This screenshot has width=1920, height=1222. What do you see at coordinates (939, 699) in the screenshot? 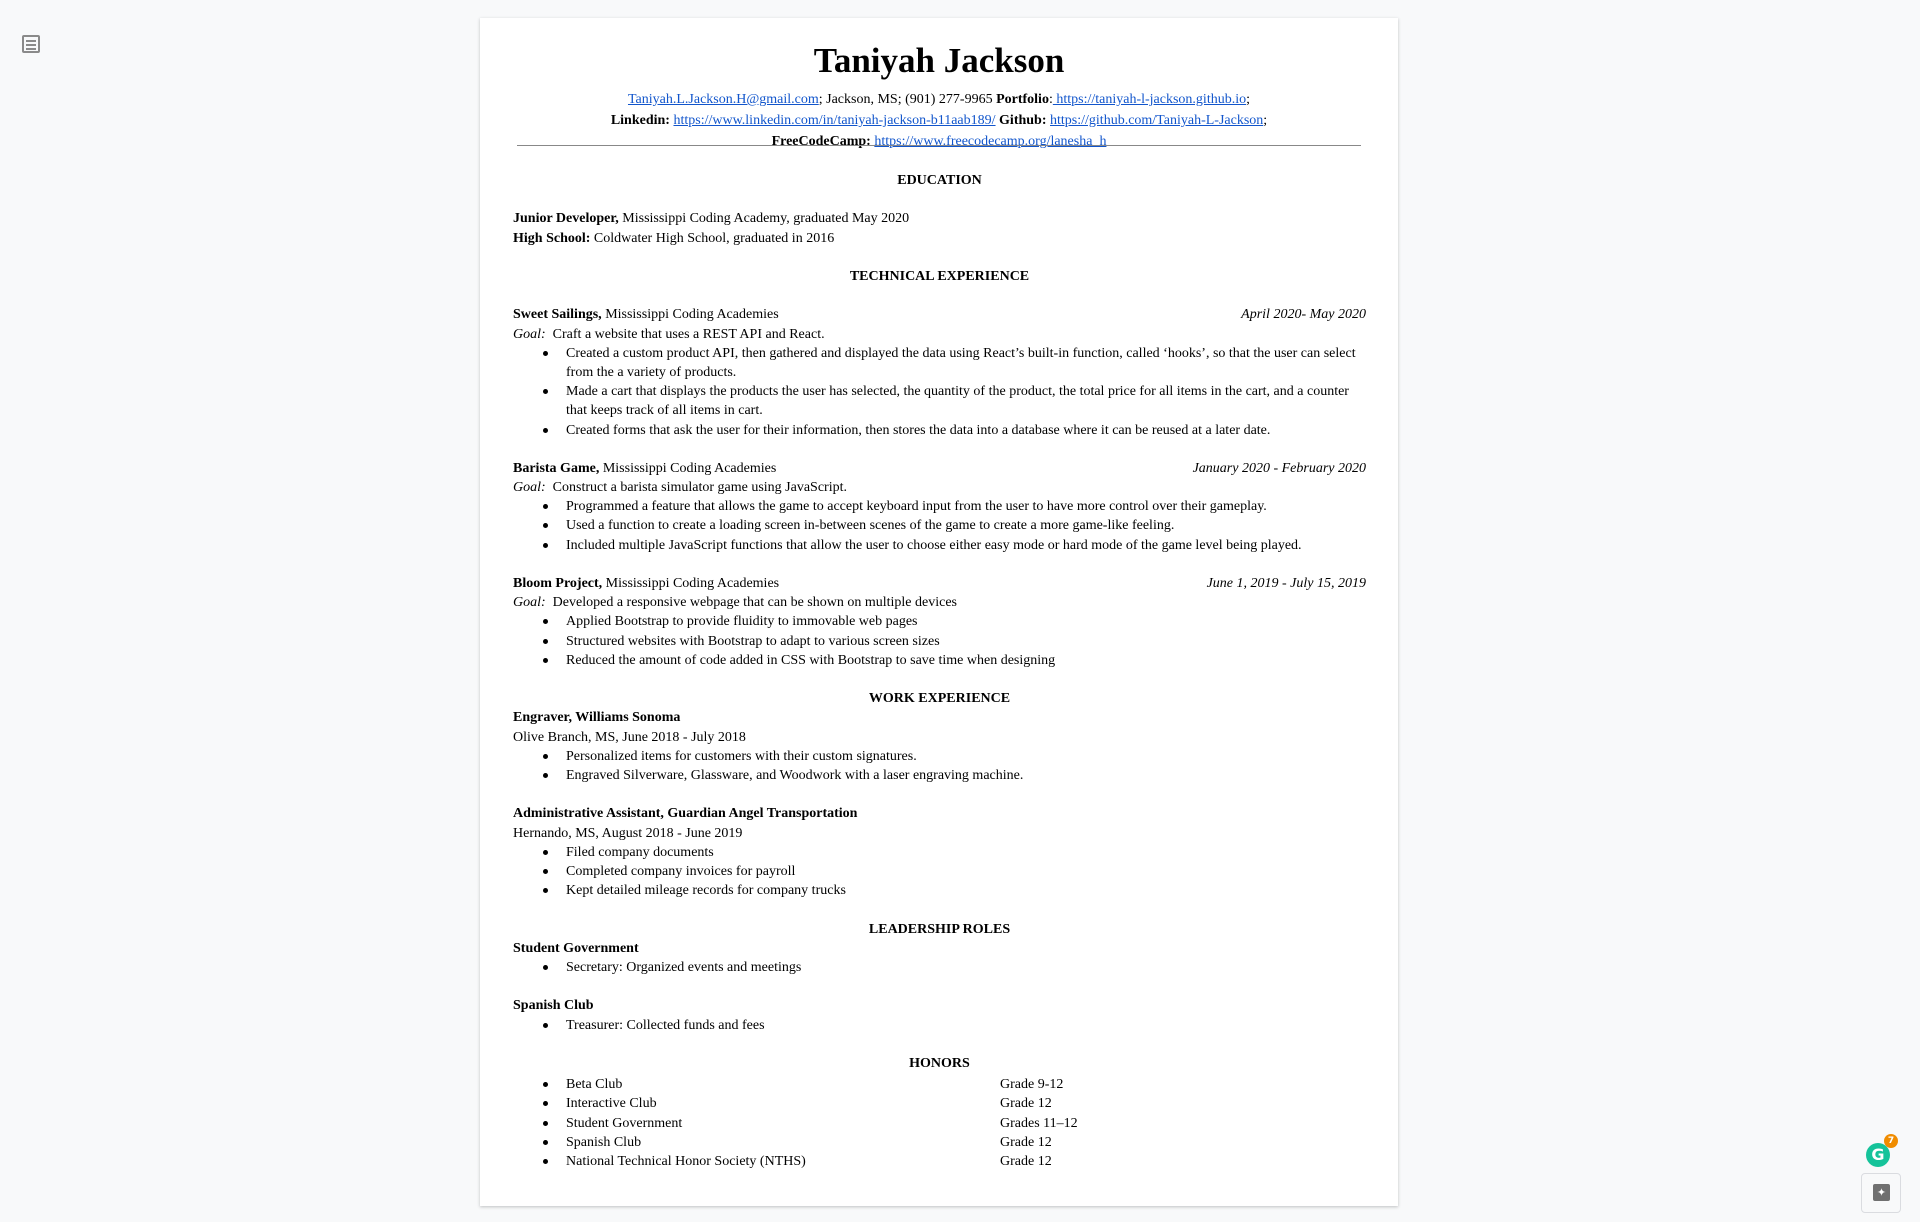
I see `section-heading-work: WORK EXPERIENCE` at bounding box center [939, 699].